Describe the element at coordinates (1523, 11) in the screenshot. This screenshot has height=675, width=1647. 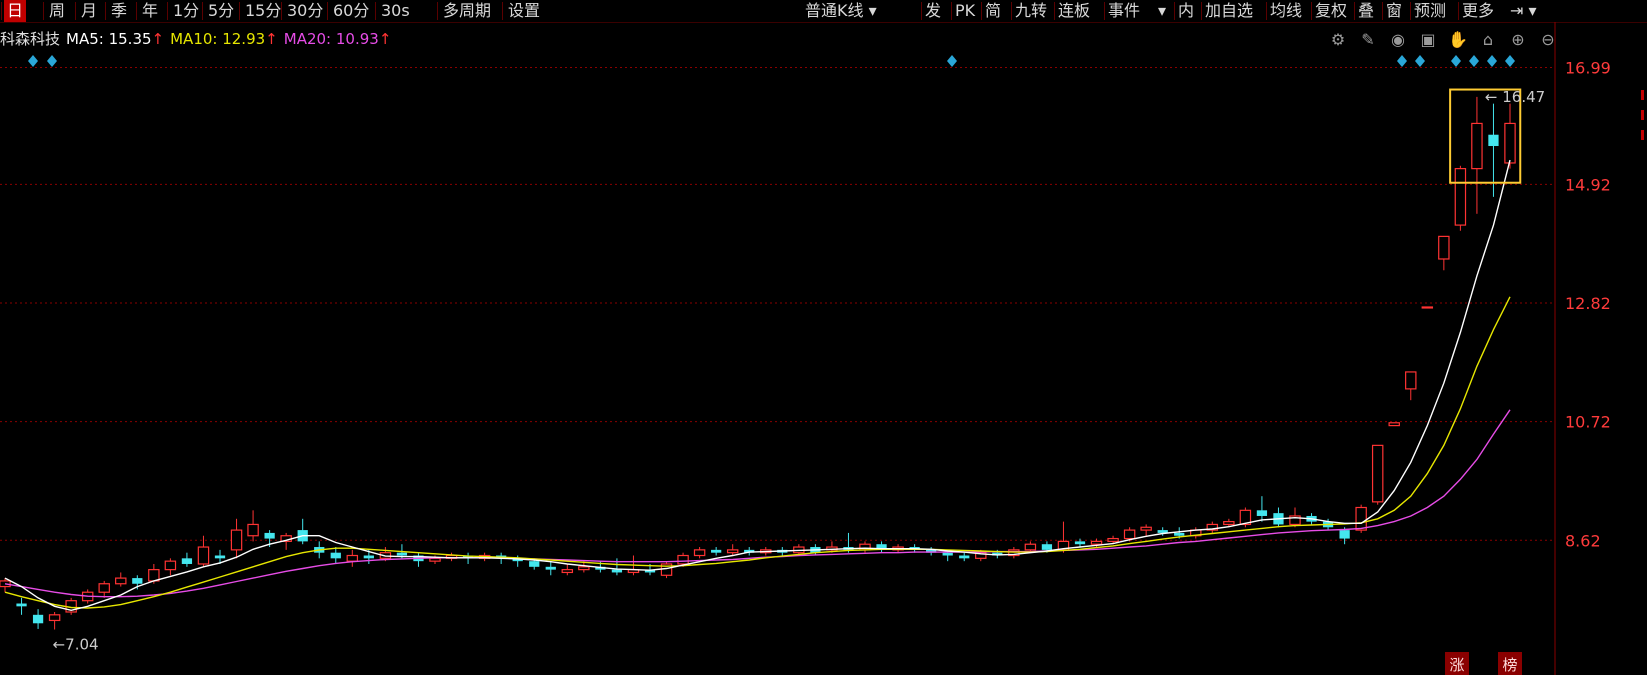
I see `exit-fullscreen-icon: ⇥ ▾` at that location.